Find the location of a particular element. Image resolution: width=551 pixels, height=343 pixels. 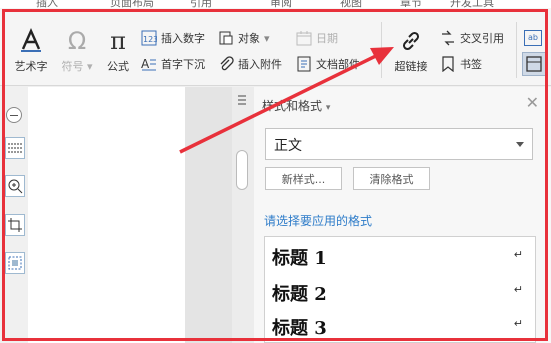

dropdown-arrow-icon is located at coordinates (520, 144).